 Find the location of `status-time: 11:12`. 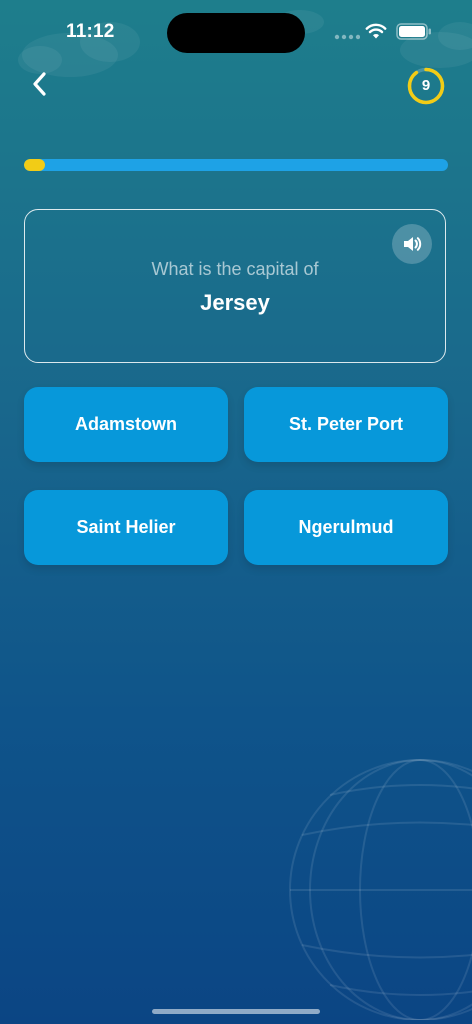

status-time: 11:12 is located at coordinates (90, 31).